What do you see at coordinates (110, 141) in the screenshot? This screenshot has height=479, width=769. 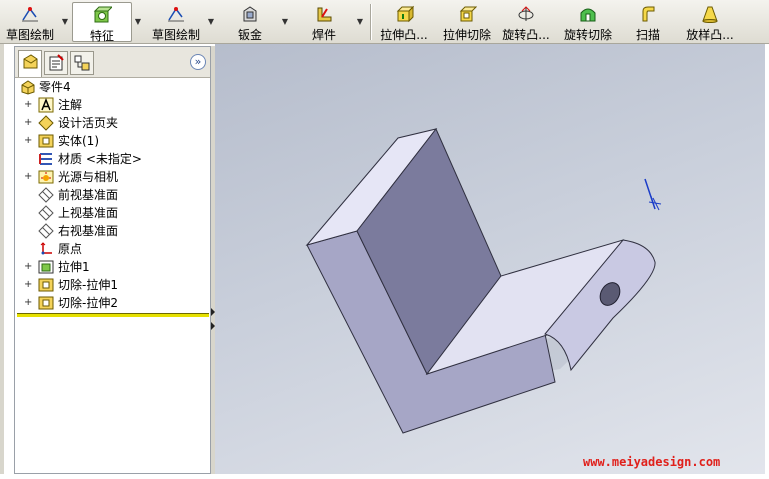 I see `tree-item-solid-bodies: + 实体(1)` at bounding box center [110, 141].